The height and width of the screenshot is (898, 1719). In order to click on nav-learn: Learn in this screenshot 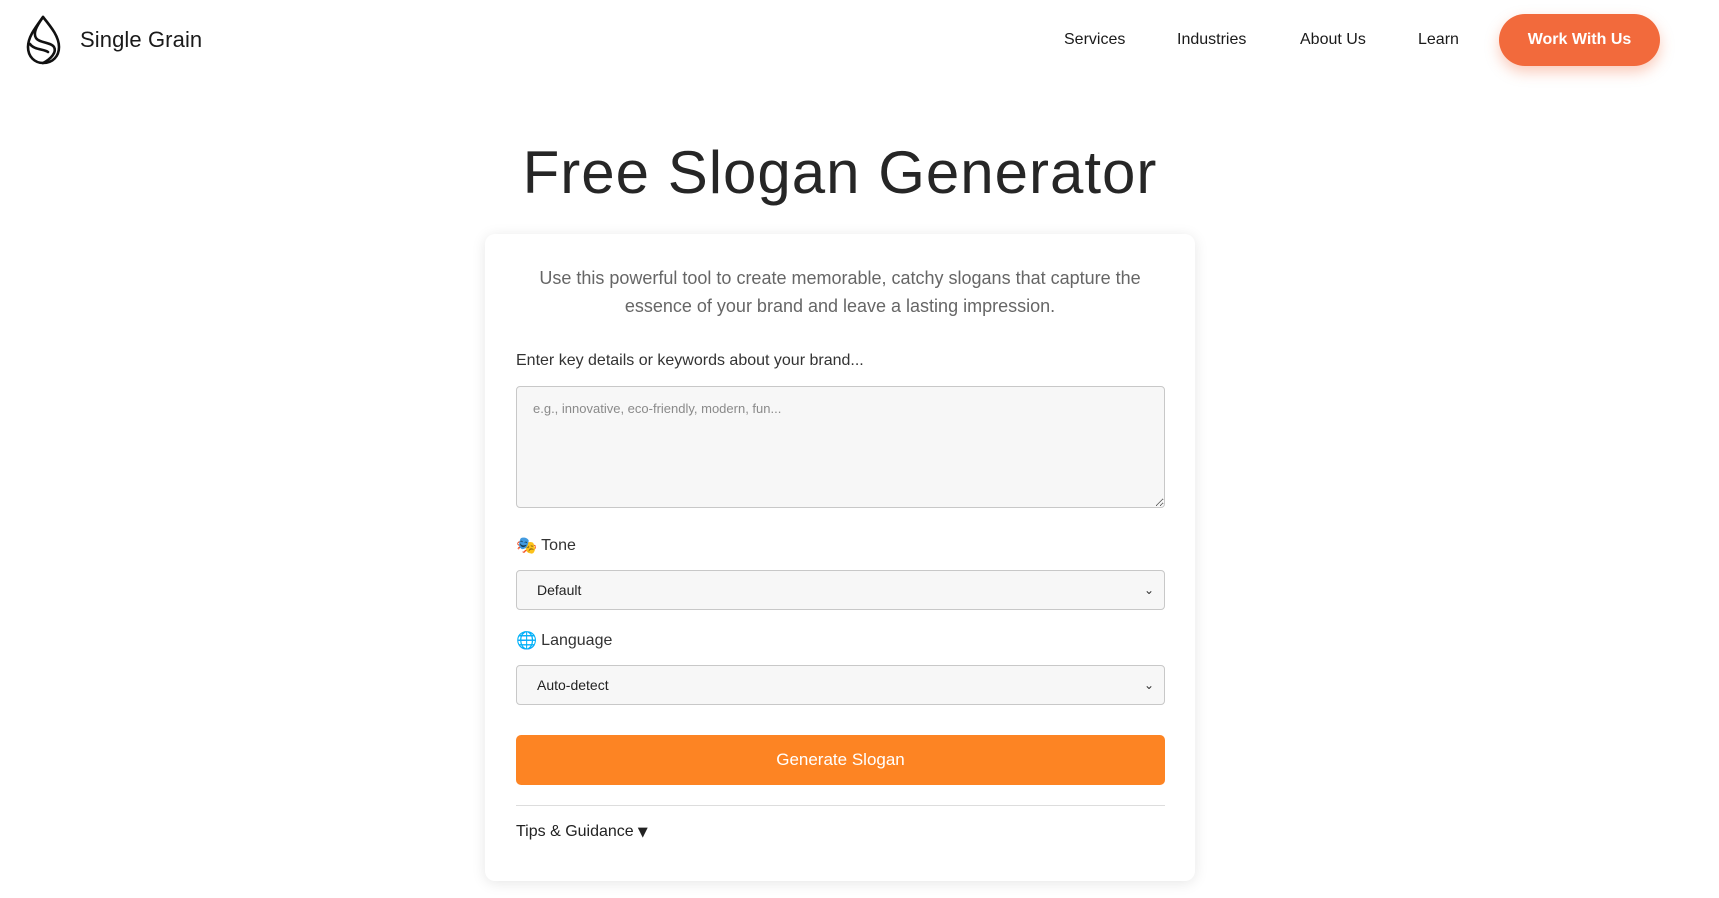, I will do `click(1438, 40)`.